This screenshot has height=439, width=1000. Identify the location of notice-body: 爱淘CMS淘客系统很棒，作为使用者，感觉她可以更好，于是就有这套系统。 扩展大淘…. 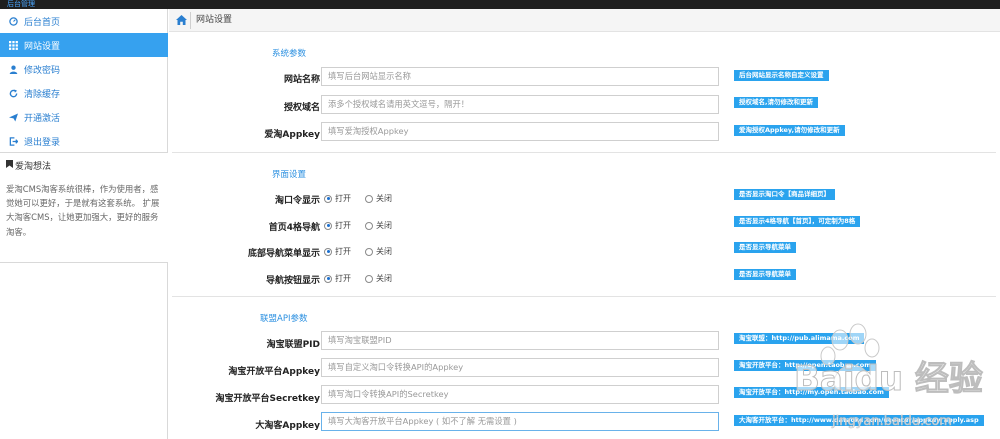
(83, 210).